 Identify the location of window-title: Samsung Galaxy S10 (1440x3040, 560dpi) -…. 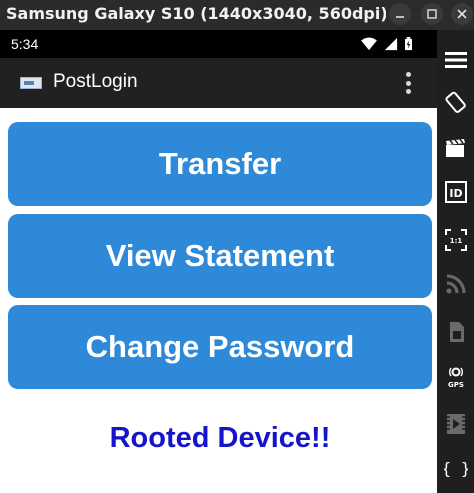
(196, 13).